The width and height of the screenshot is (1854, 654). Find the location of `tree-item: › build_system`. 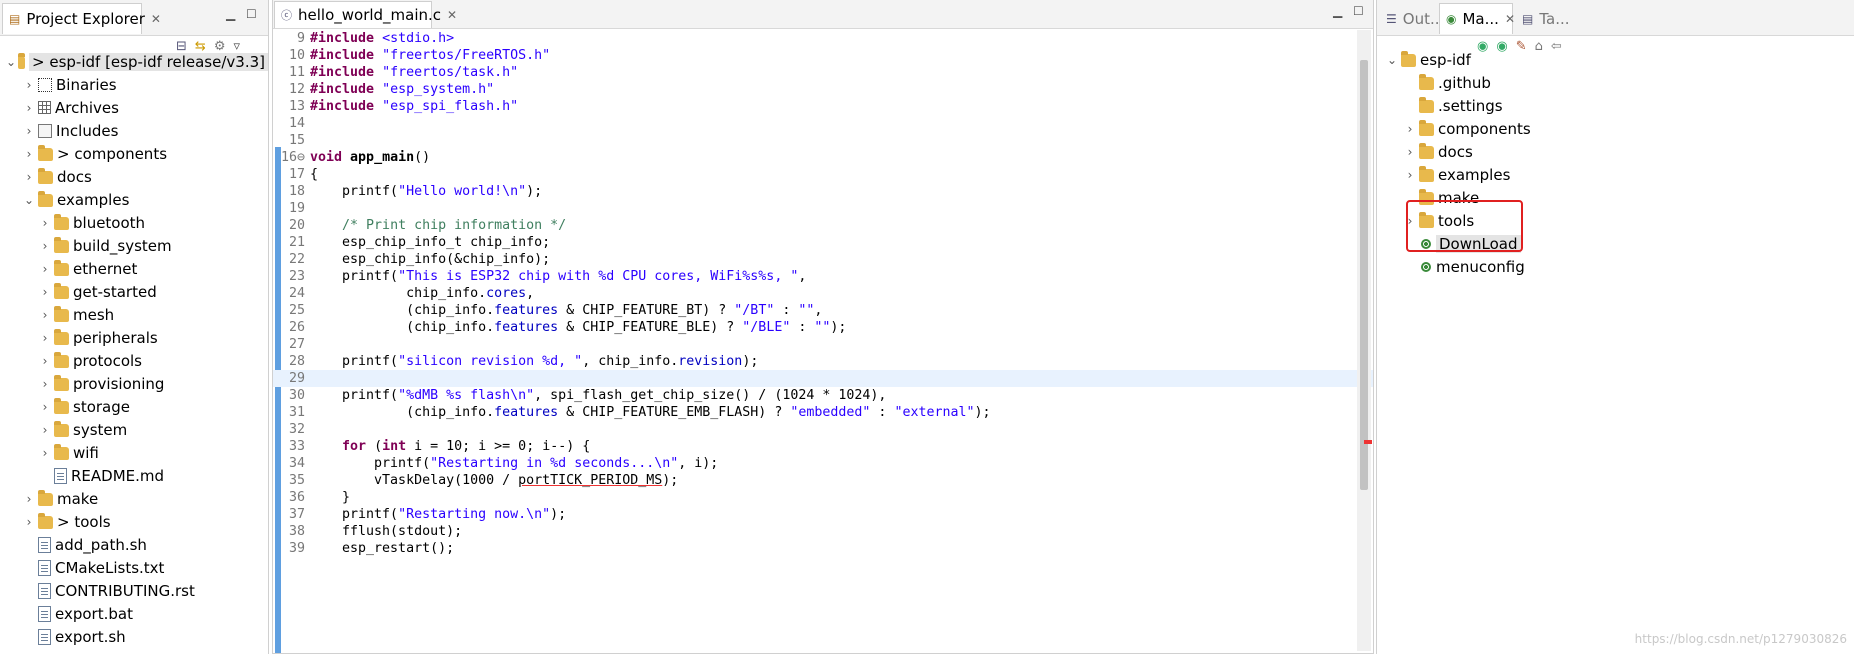

tree-item: › build_system is located at coordinates (134, 245).